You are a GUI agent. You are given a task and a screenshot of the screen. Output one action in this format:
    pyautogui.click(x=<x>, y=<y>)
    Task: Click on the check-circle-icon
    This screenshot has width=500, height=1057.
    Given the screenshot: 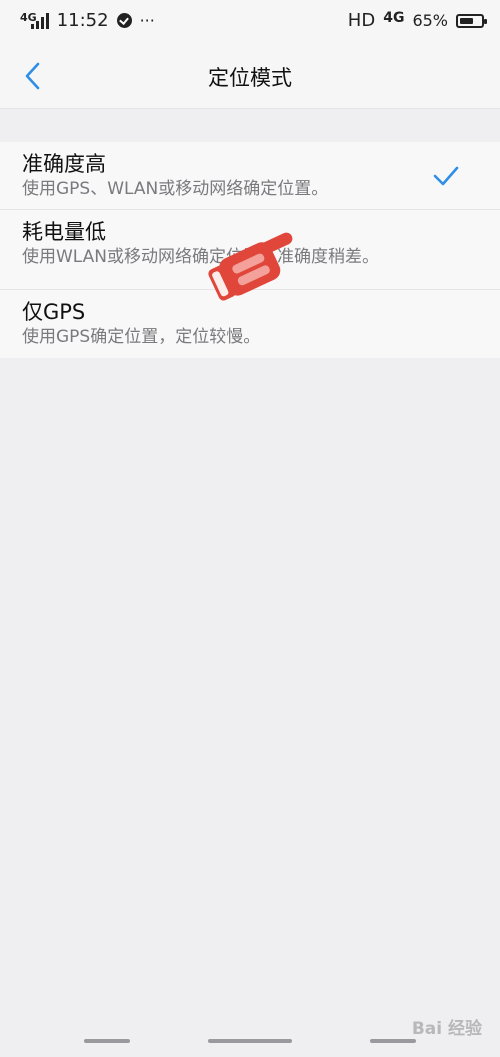 What is the action you would take?
    pyautogui.click(x=124, y=20)
    